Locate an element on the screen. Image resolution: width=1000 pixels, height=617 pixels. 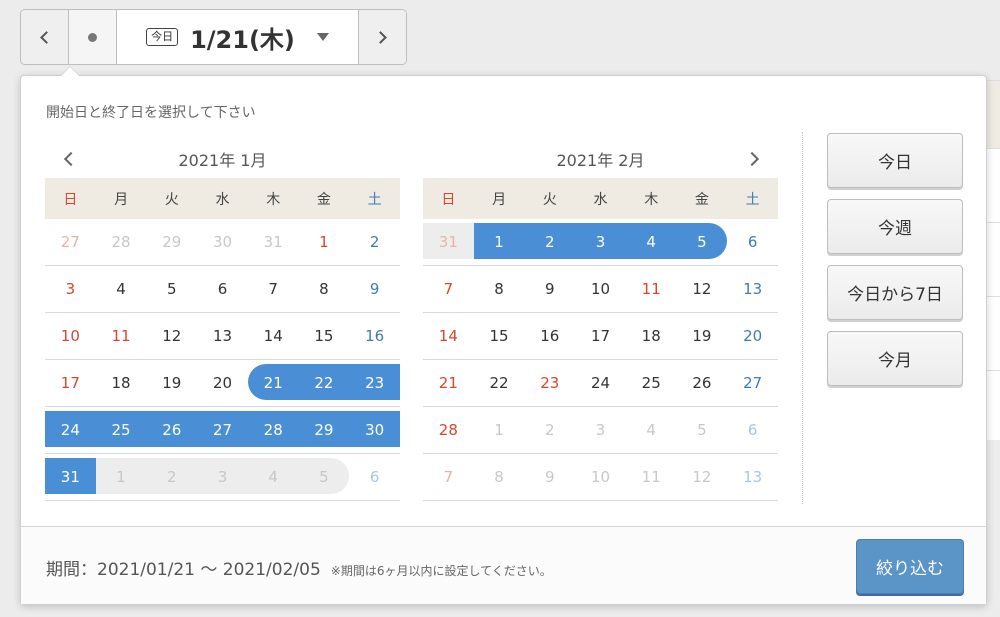
calendar-day-selected: 26 is located at coordinates (172, 430).